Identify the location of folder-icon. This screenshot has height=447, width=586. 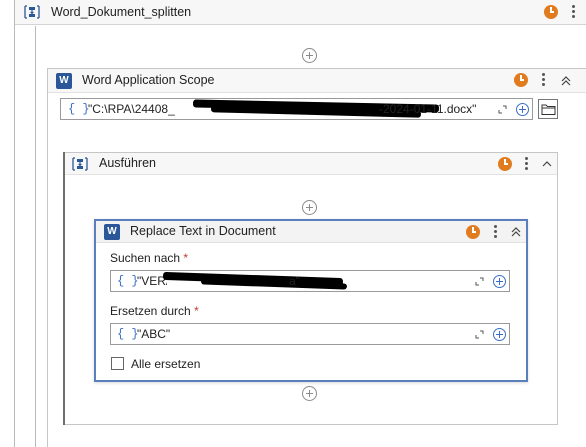
(548, 109).